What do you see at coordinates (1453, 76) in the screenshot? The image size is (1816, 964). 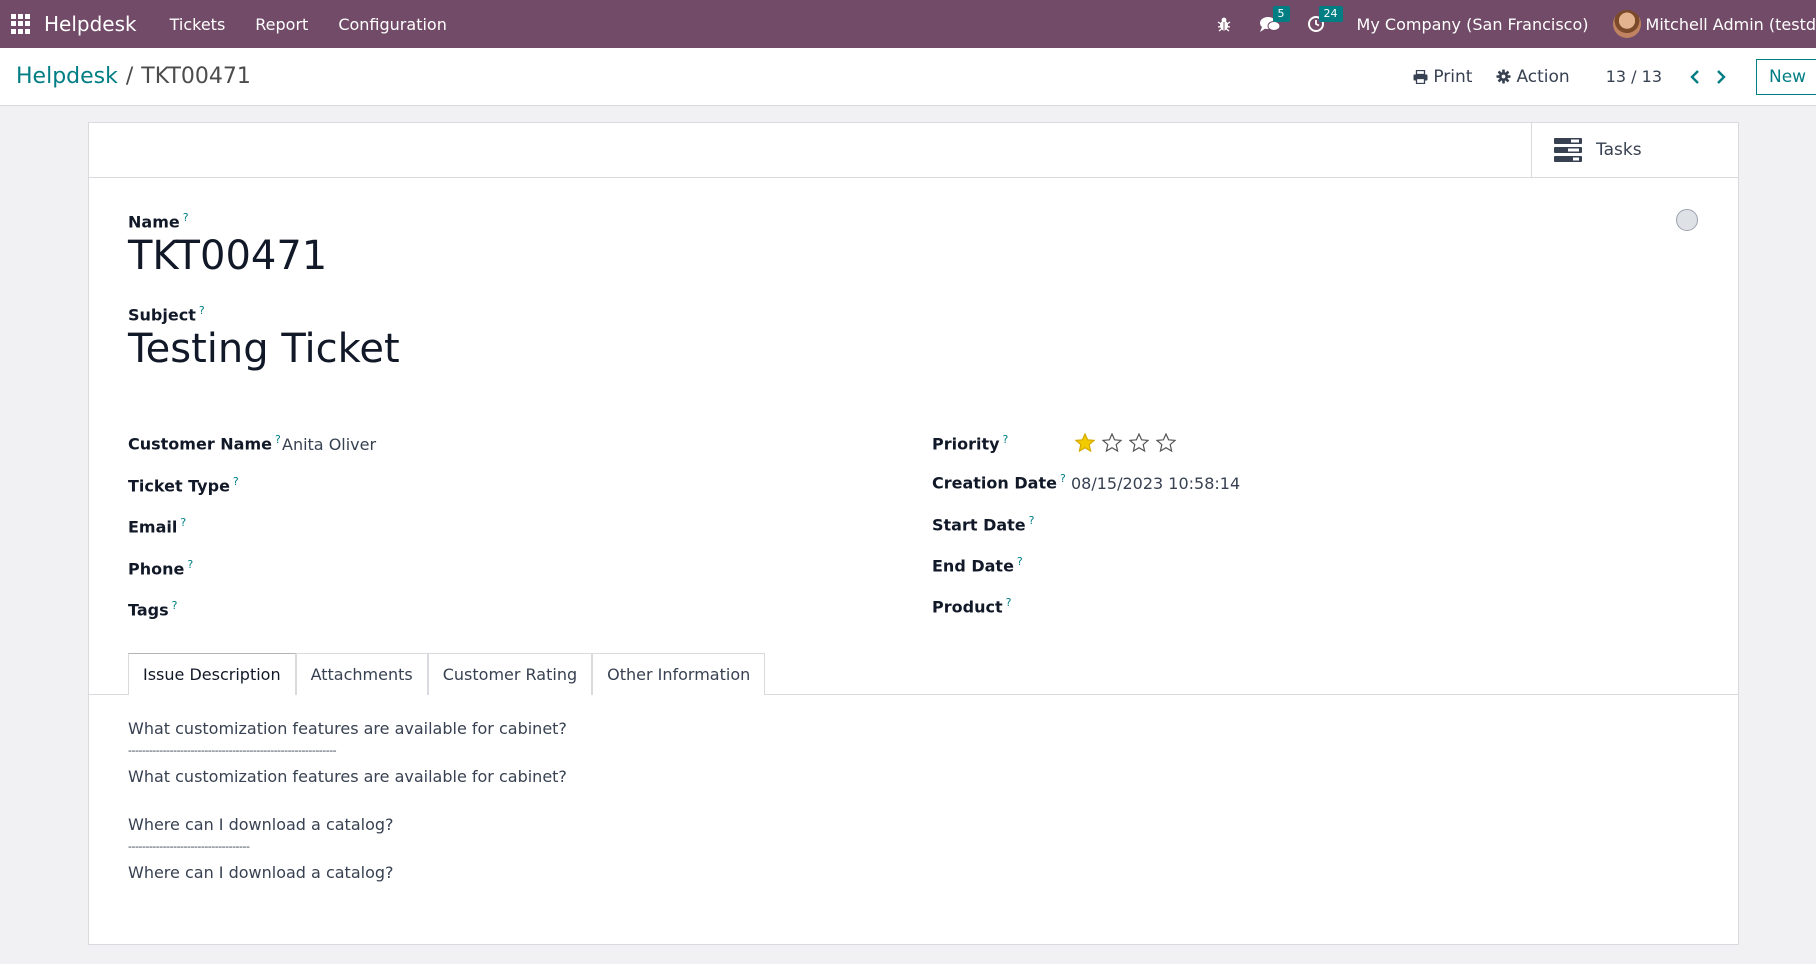 I see `print-label: Print` at bounding box center [1453, 76].